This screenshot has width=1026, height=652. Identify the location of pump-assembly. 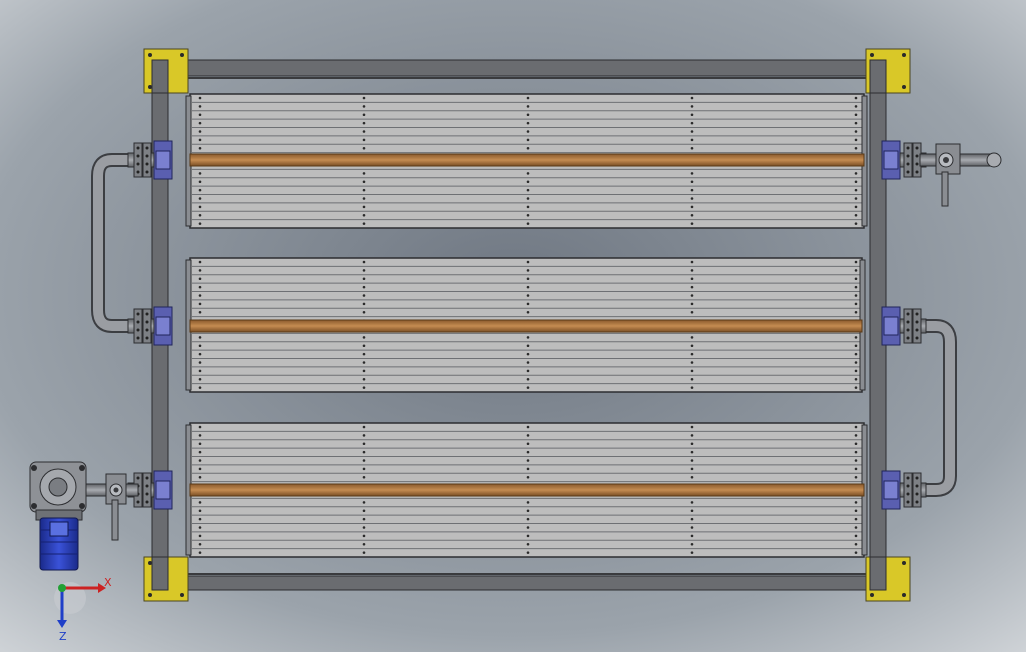
(58, 491).